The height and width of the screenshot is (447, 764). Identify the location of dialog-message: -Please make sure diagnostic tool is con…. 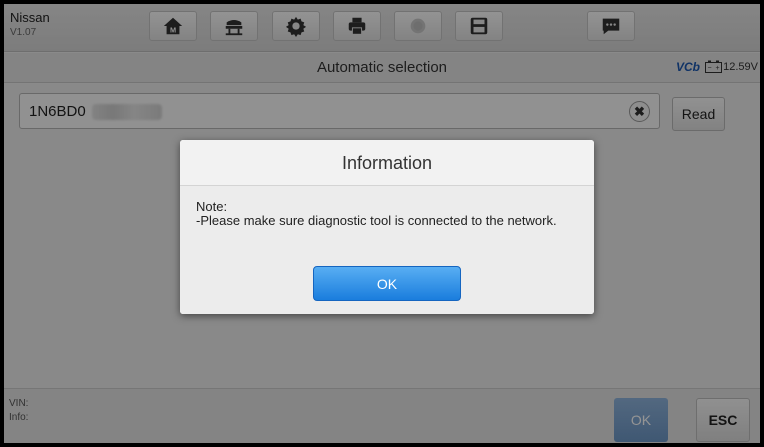
(376, 220).